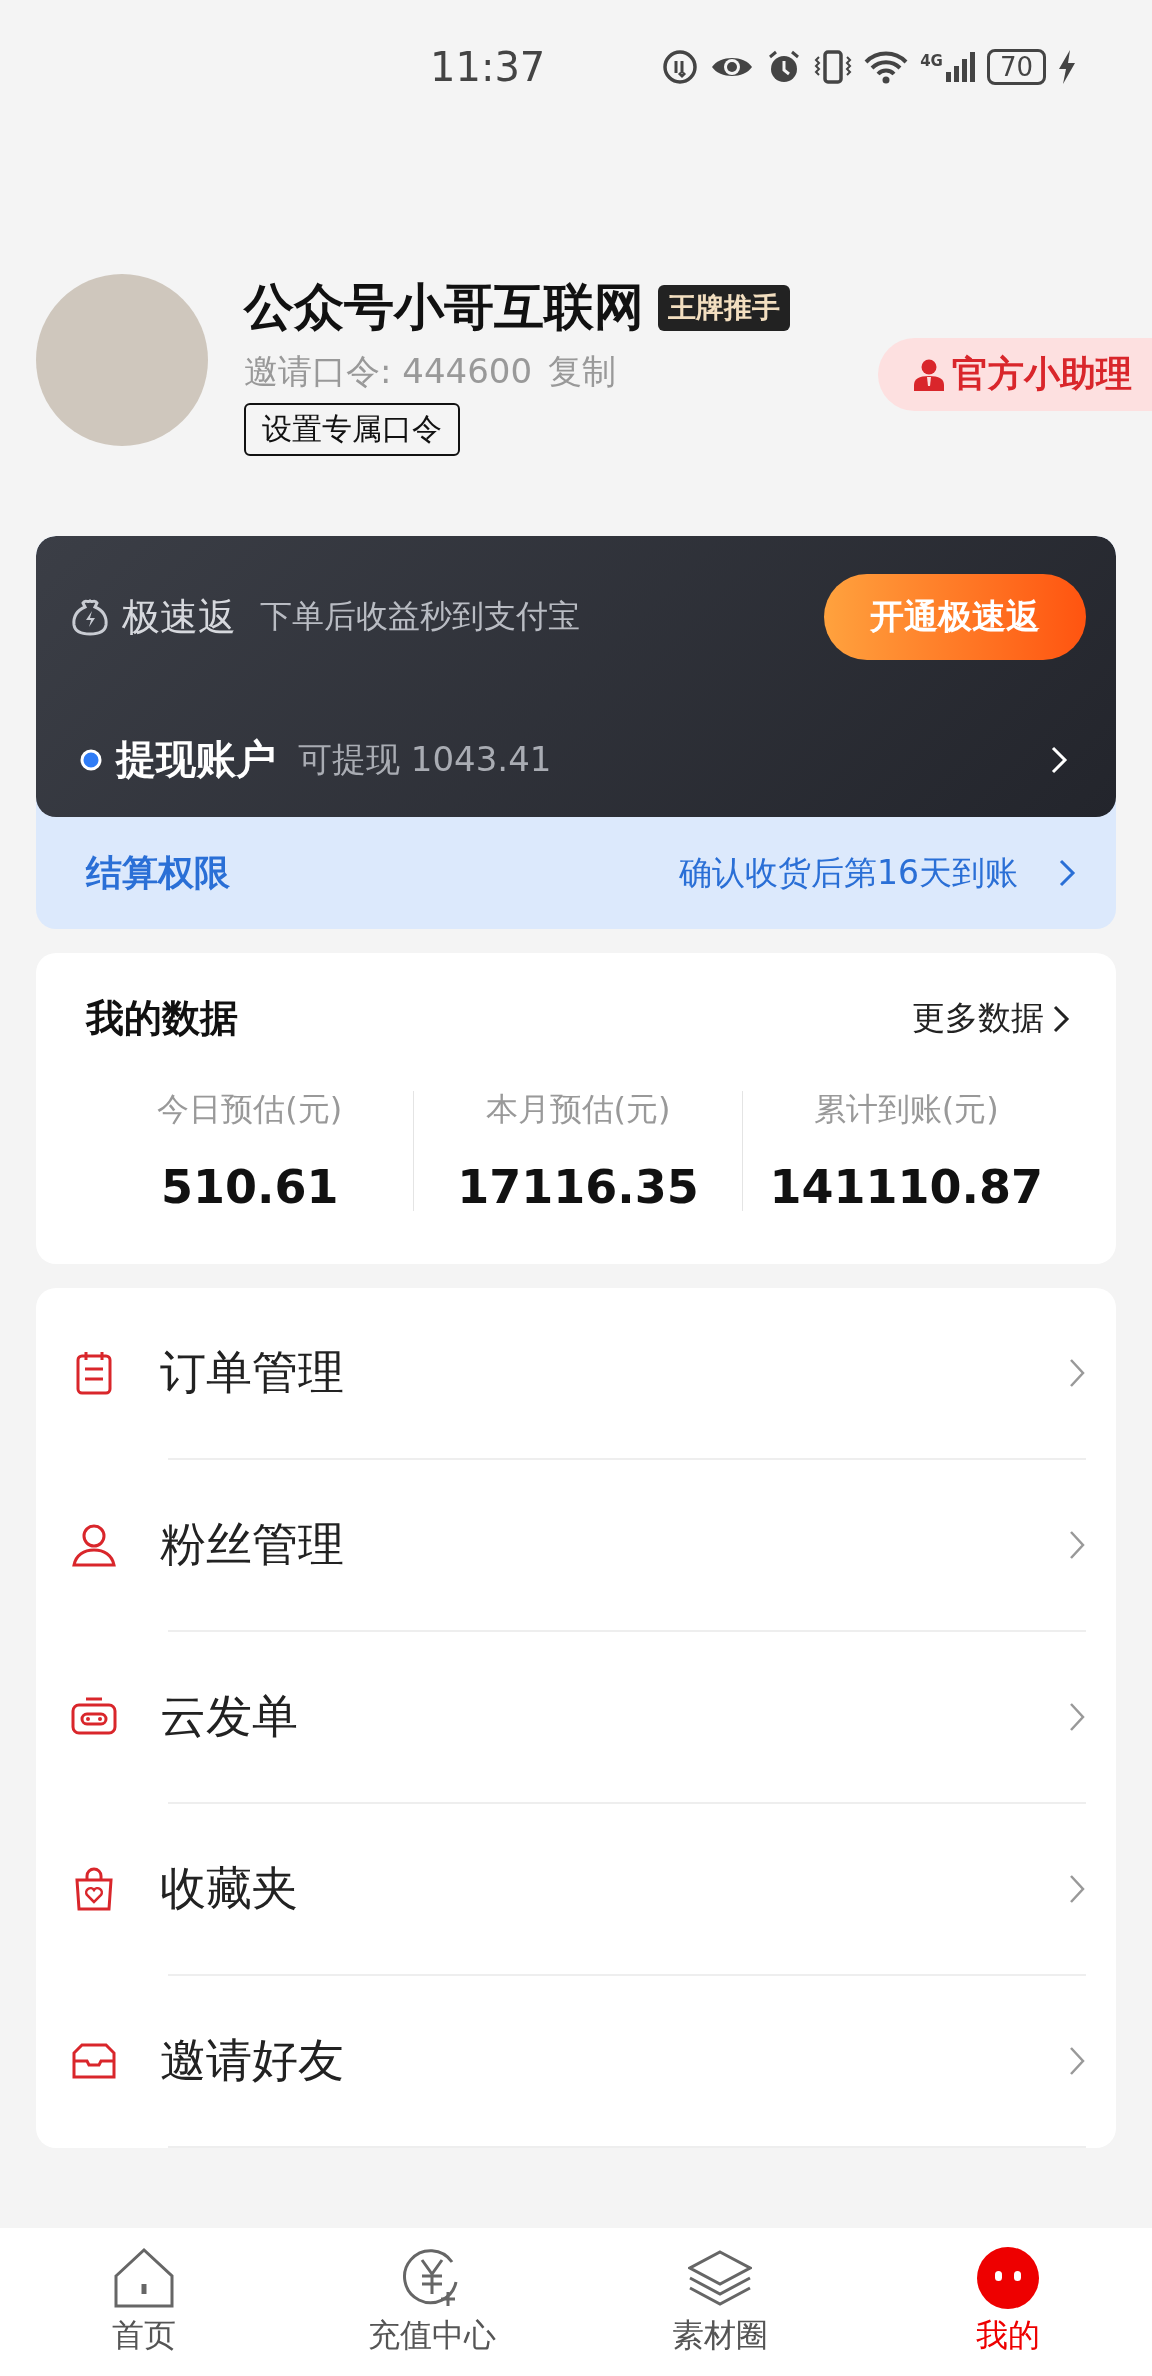  I want to click on rank-badge: 王牌推手, so click(724, 307).